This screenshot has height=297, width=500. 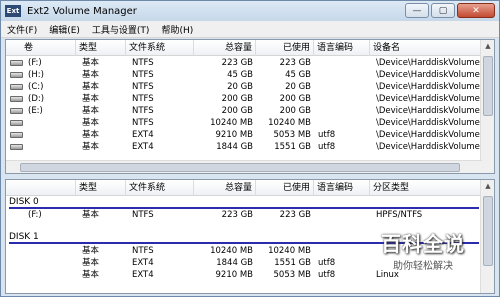 What do you see at coordinates (35, 215) in the screenshot?
I see `partition-volume: (F:)` at bounding box center [35, 215].